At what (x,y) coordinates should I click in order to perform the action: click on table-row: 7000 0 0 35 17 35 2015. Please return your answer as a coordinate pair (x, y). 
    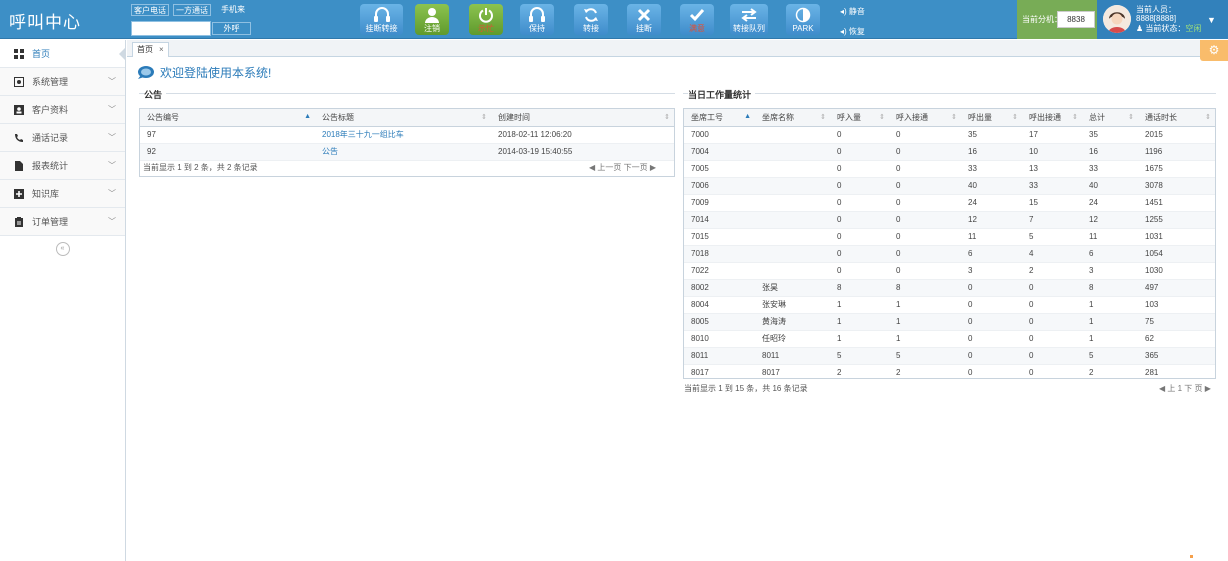
    Looking at the image, I should click on (949, 135).